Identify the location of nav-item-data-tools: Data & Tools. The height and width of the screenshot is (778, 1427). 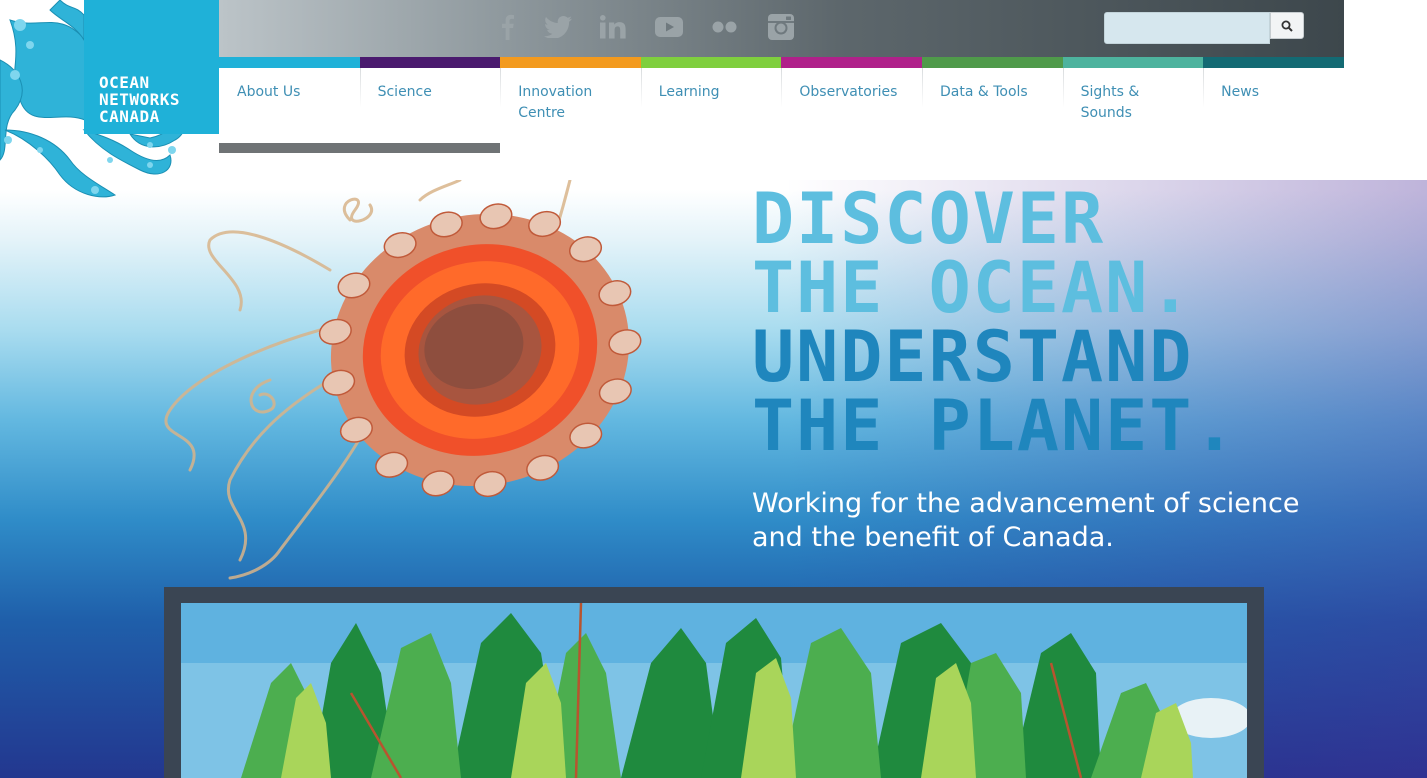
(992, 100).